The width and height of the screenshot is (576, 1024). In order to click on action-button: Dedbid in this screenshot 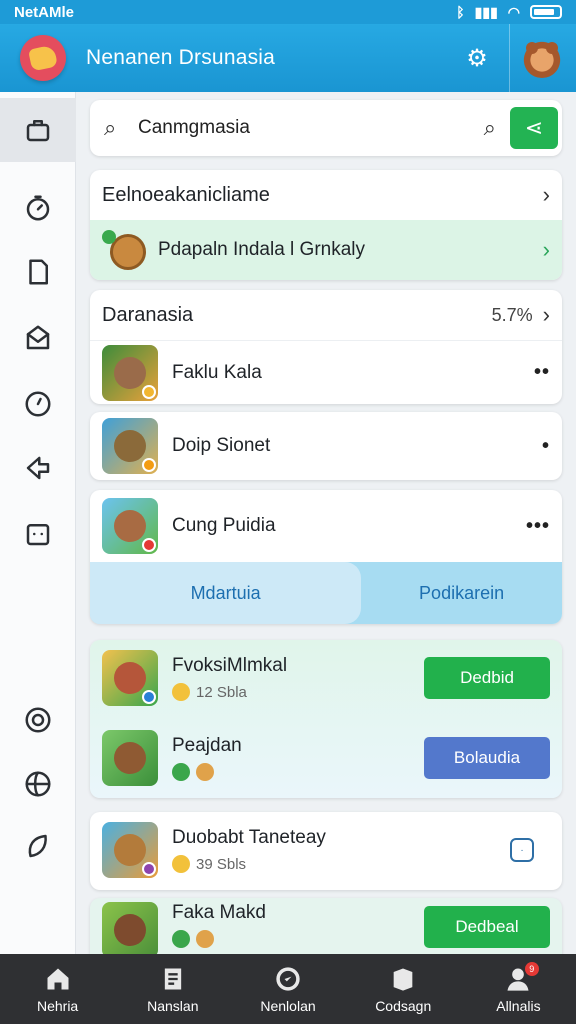, I will do `click(487, 678)`.